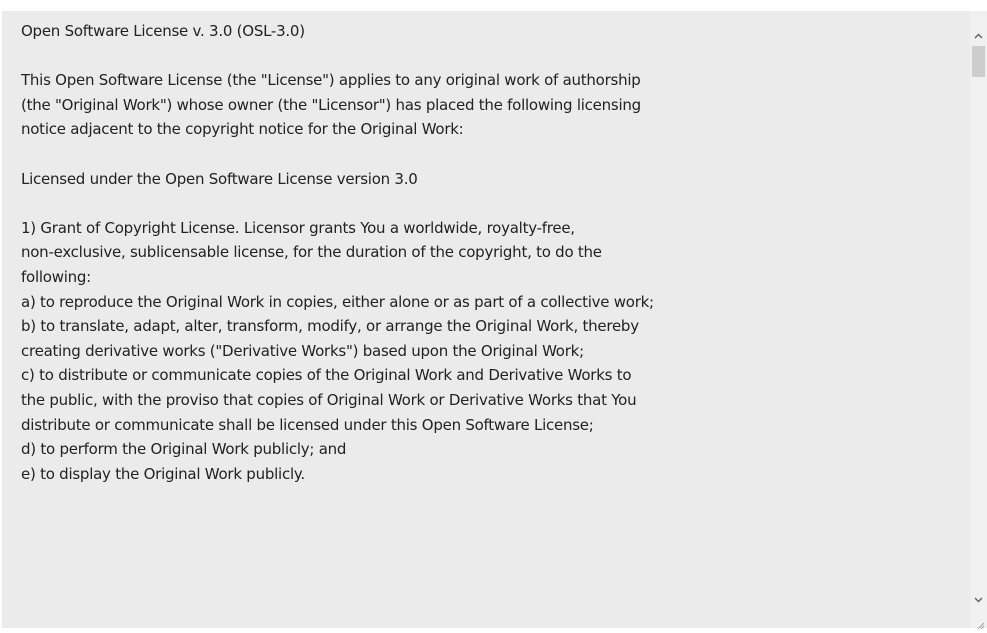  Describe the element at coordinates (978, 319) in the screenshot. I see `vertical-scrollbar` at that location.